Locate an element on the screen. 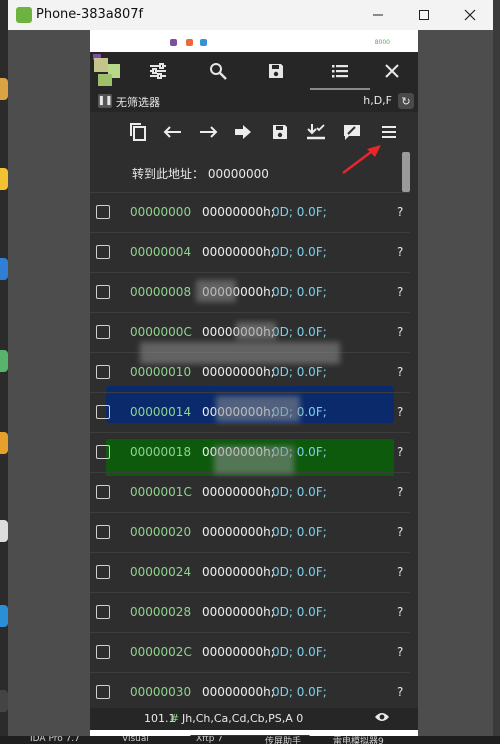 The width and height of the screenshot is (500, 744). row-address: 00000018 is located at coordinates (160, 452).